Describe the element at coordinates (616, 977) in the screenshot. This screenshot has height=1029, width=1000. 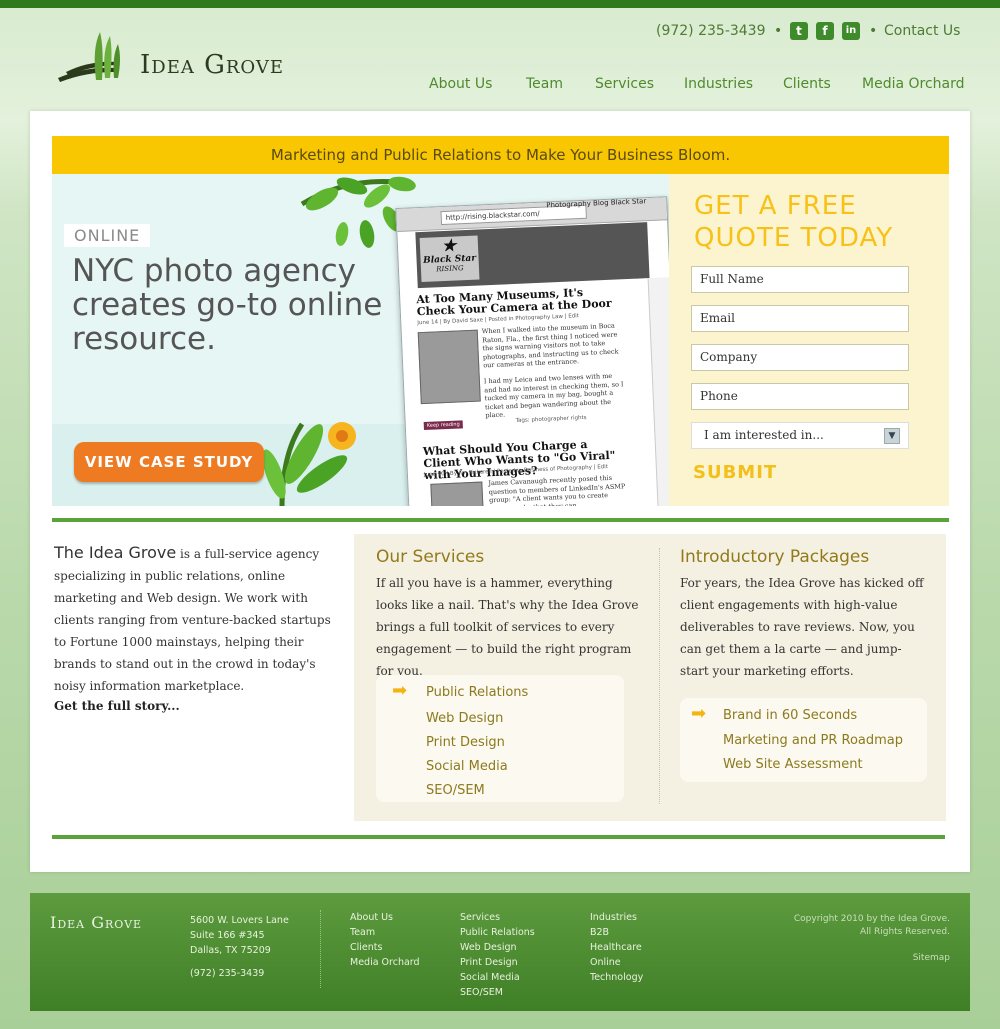
I see `footer-link-technology: Technology` at that location.